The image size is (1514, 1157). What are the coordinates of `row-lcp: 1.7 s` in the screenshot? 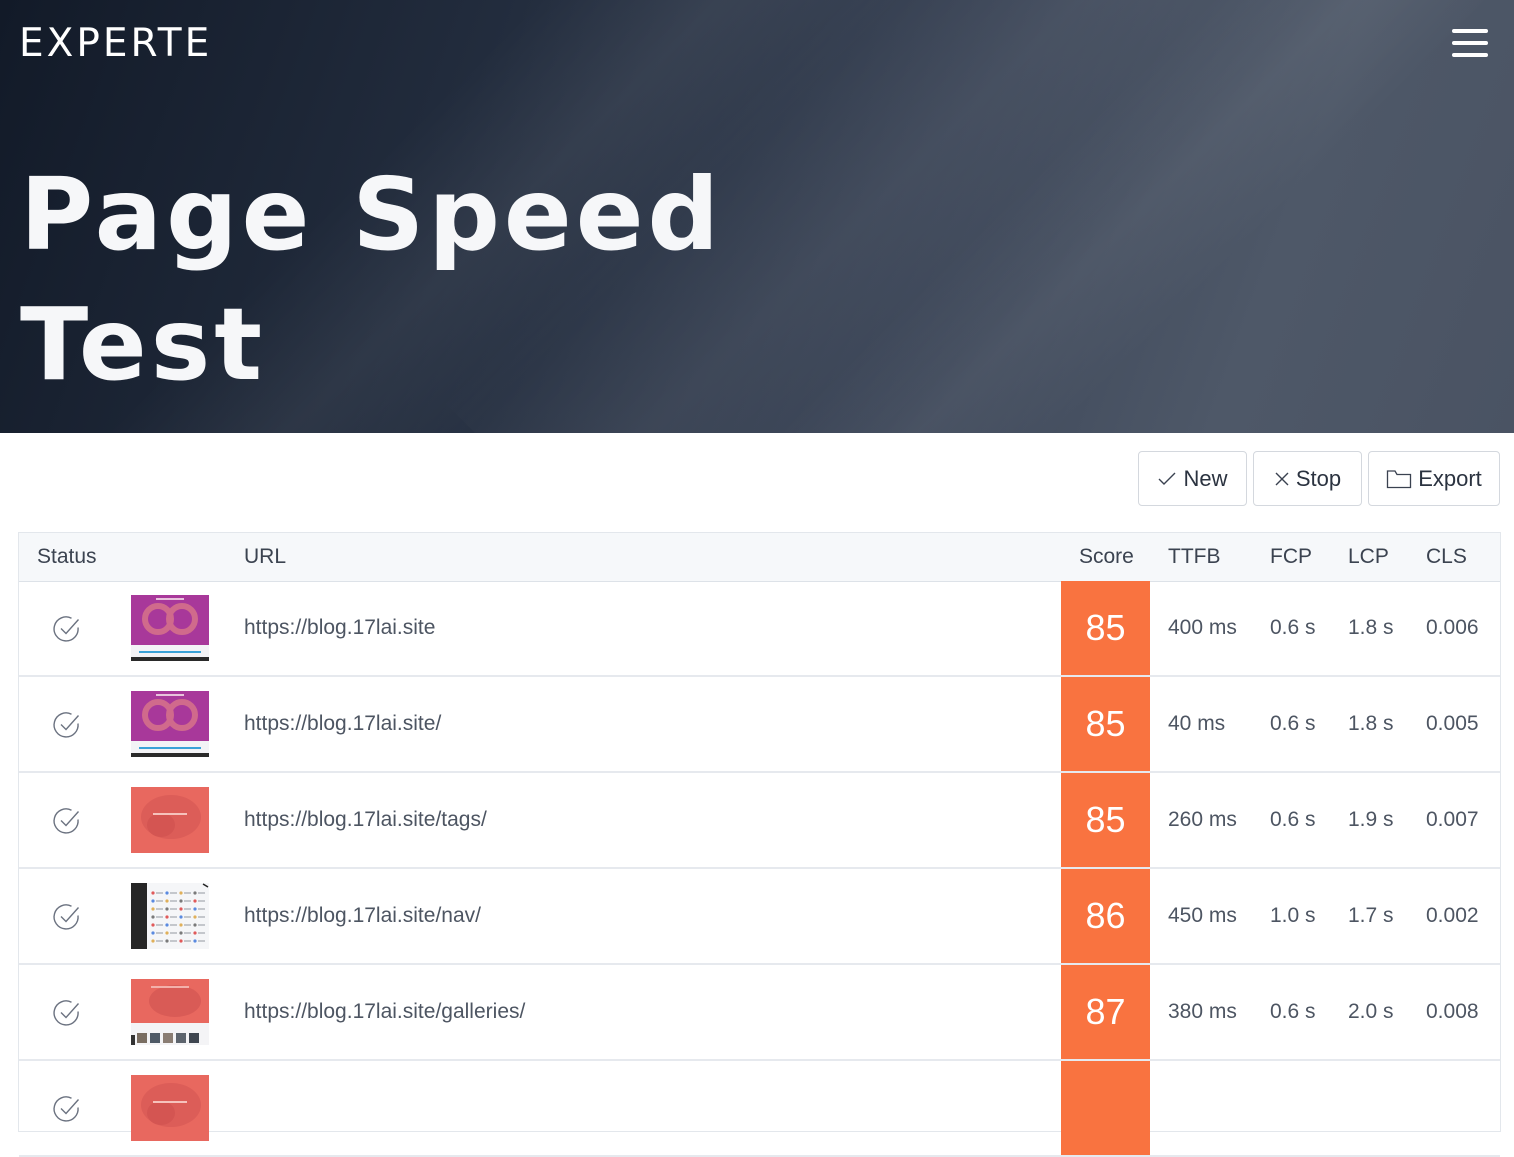 It's located at (1371, 915).